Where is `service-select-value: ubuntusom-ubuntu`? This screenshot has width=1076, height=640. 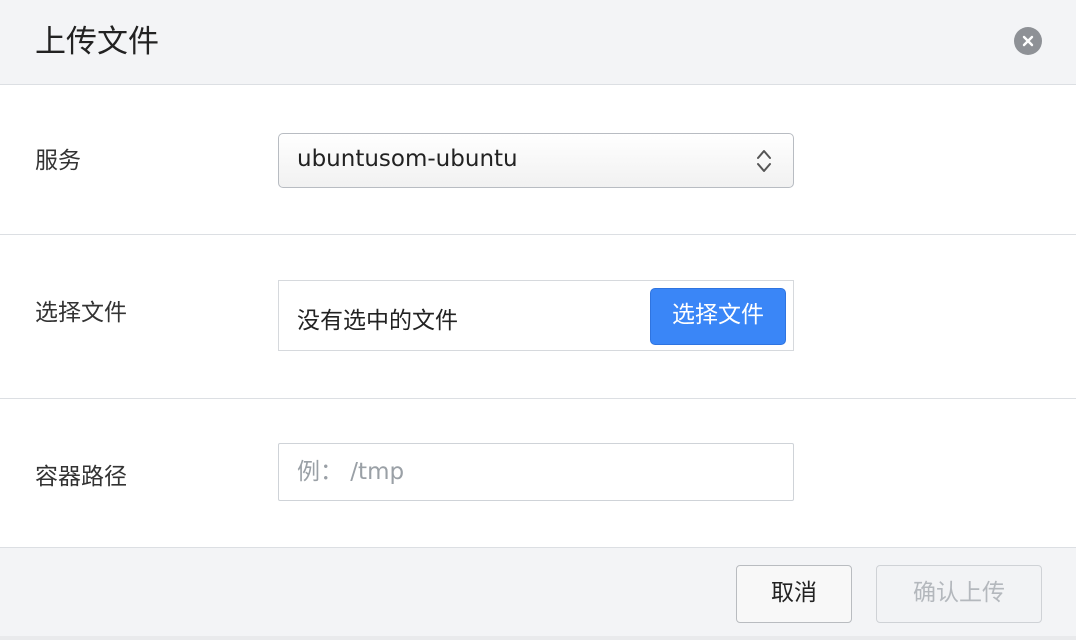 service-select-value: ubuntusom-ubuntu is located at coordinates (407, 159).